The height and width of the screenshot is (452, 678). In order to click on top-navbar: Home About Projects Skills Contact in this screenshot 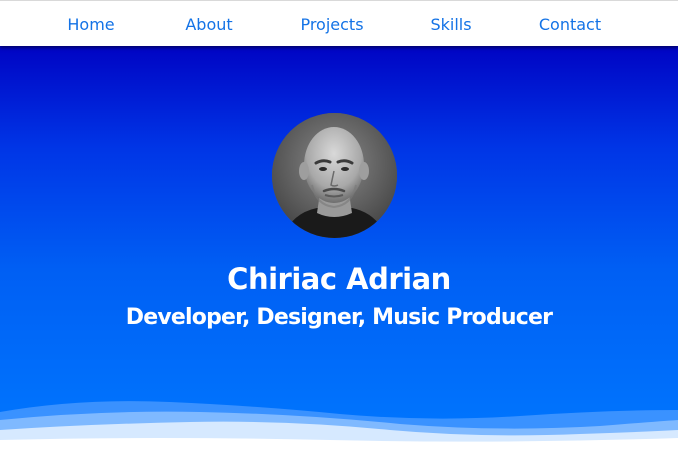, I will do `click(339, 23)`.